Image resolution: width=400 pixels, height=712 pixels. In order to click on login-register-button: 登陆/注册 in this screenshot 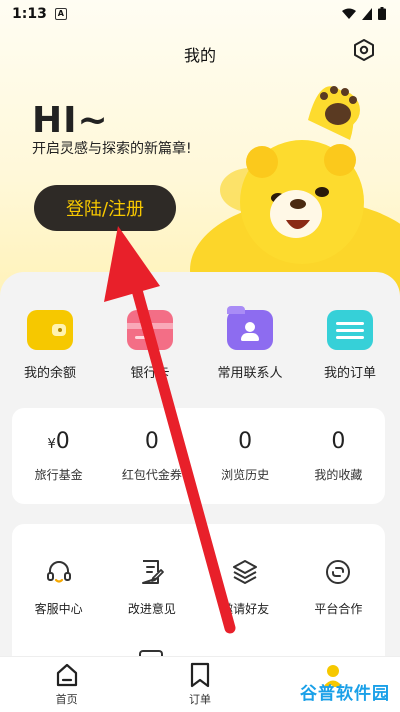, I will do `click(105, 208)`.